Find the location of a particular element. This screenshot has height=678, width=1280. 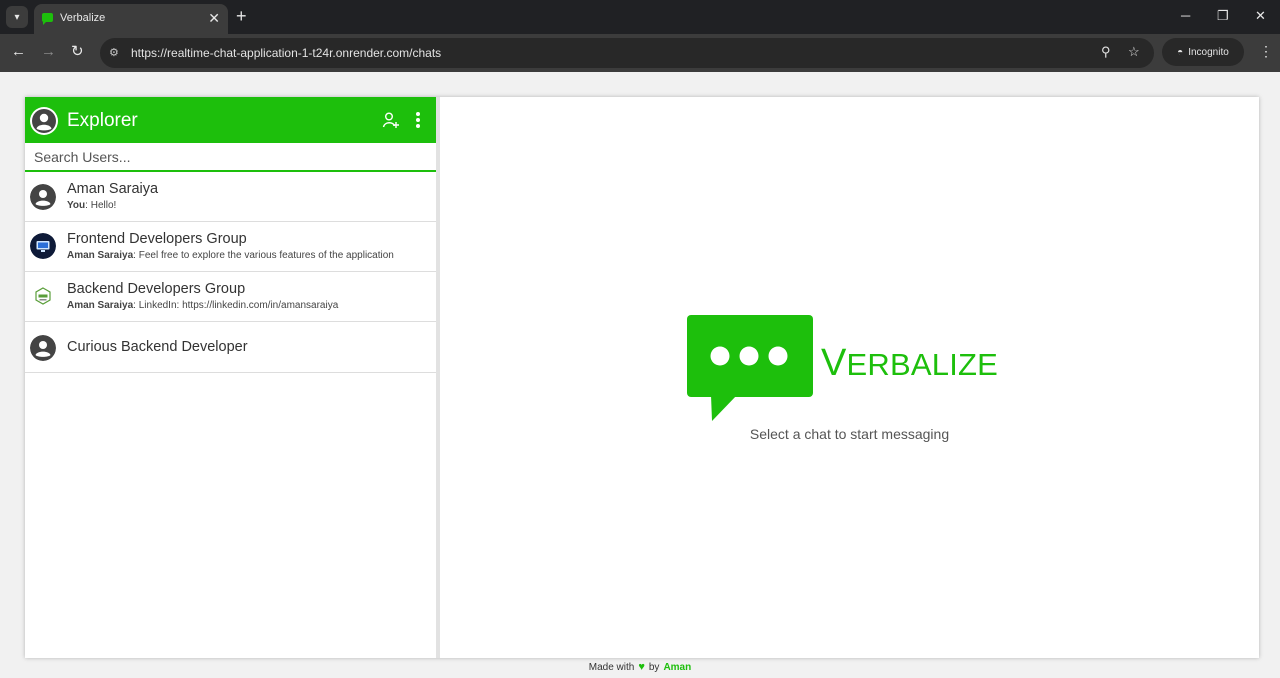

chevron-down-icon: ▾ is located at coordinates (17, 17).